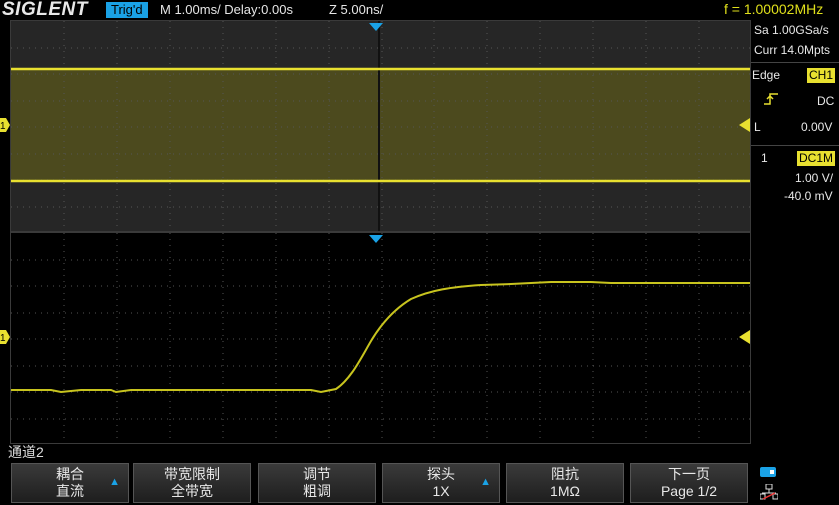 The width and height of the screenshot is (839, 505). Describe the element at coordinates (565, 491) in the screenshot. I see `softkey-value: 1MΩ` at that location.